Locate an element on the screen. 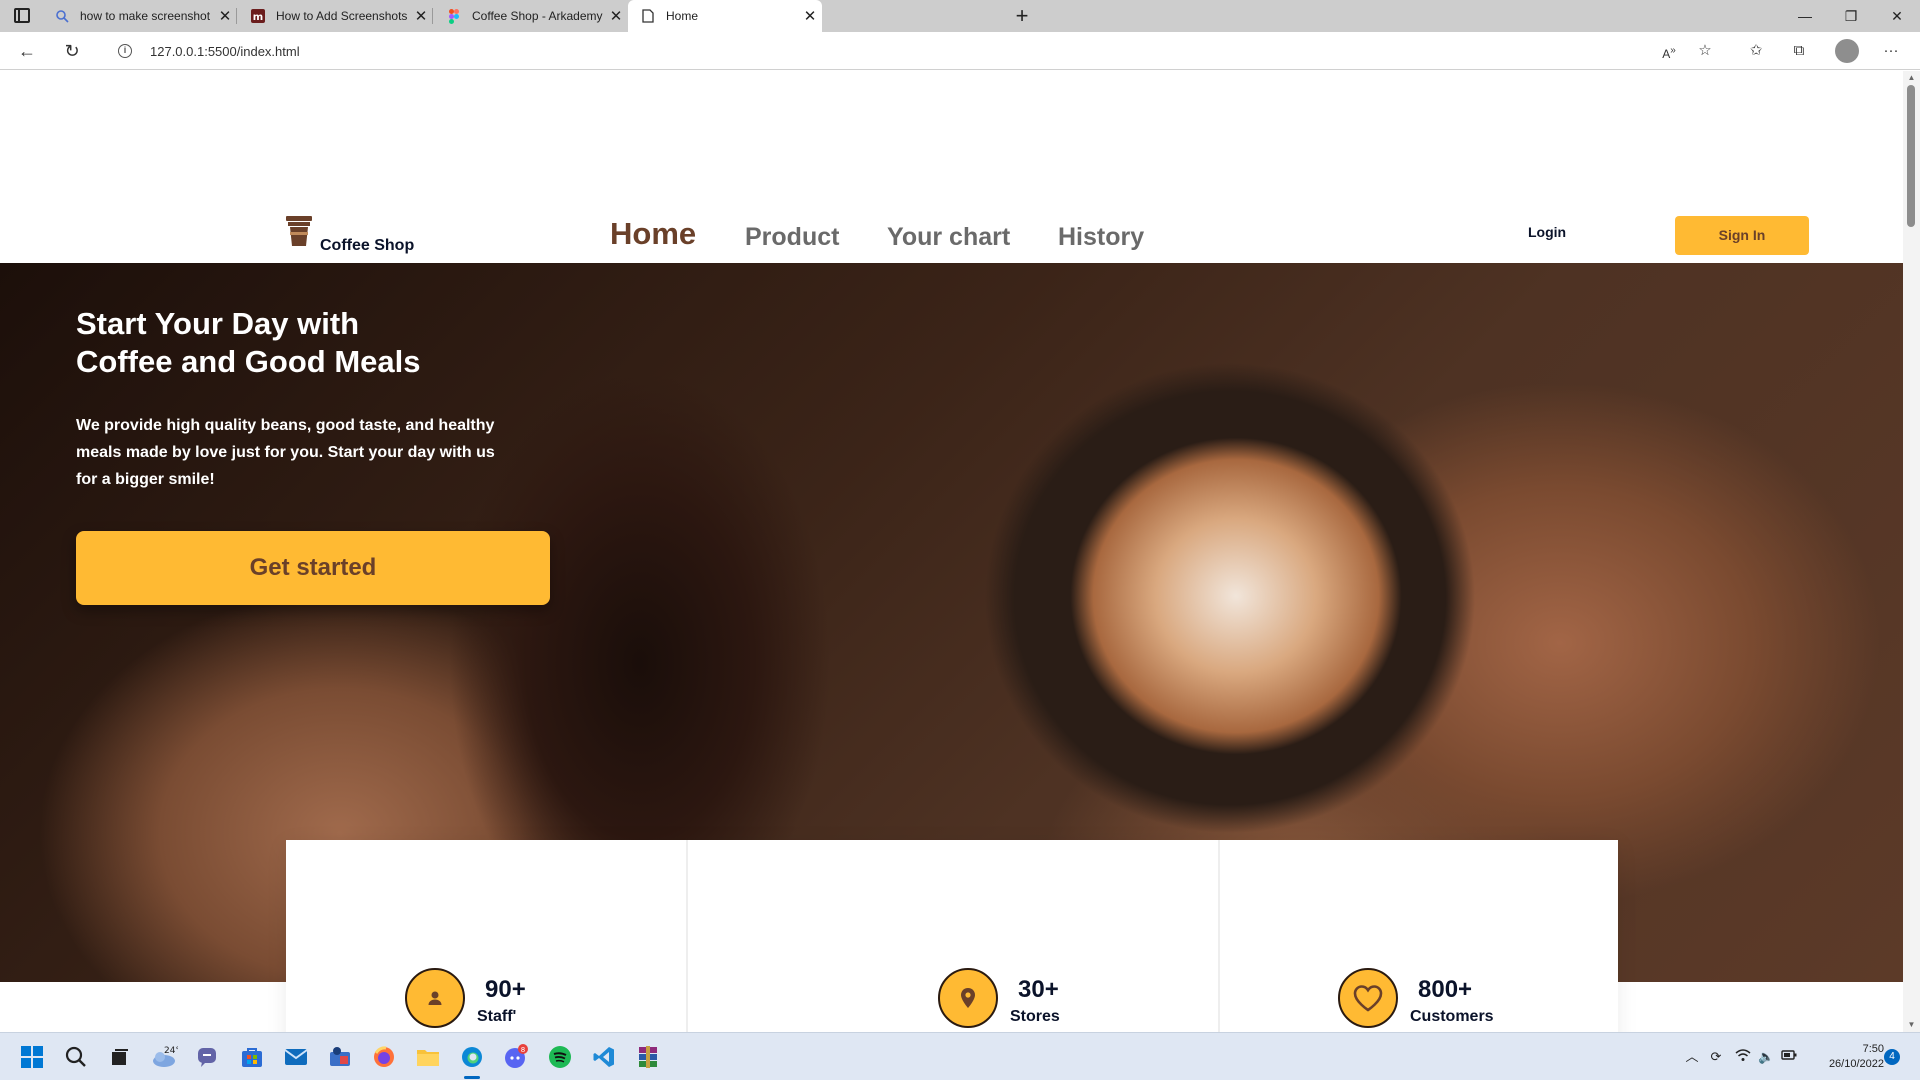 The height and width of the screenshot is (1080, 1920). site-logo-text: Coffee Shop is located at coordinates (367, 246).